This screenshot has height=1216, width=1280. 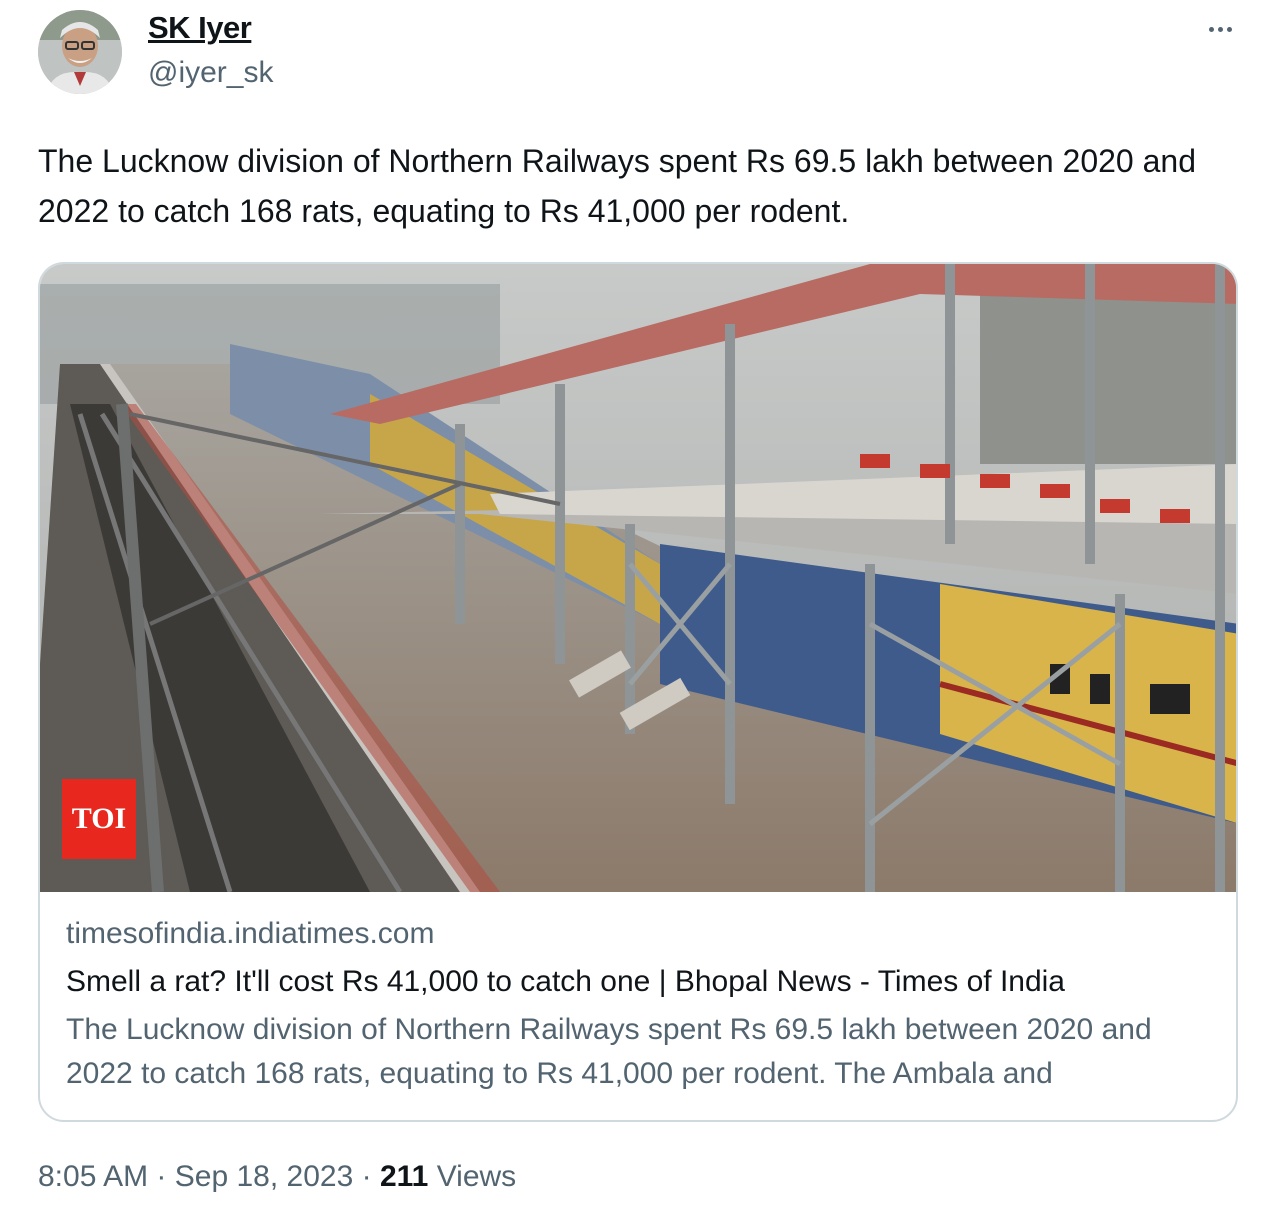 I want to click on card-domain: timesofindia.indiatimes.com, so click(x=250, y=933).